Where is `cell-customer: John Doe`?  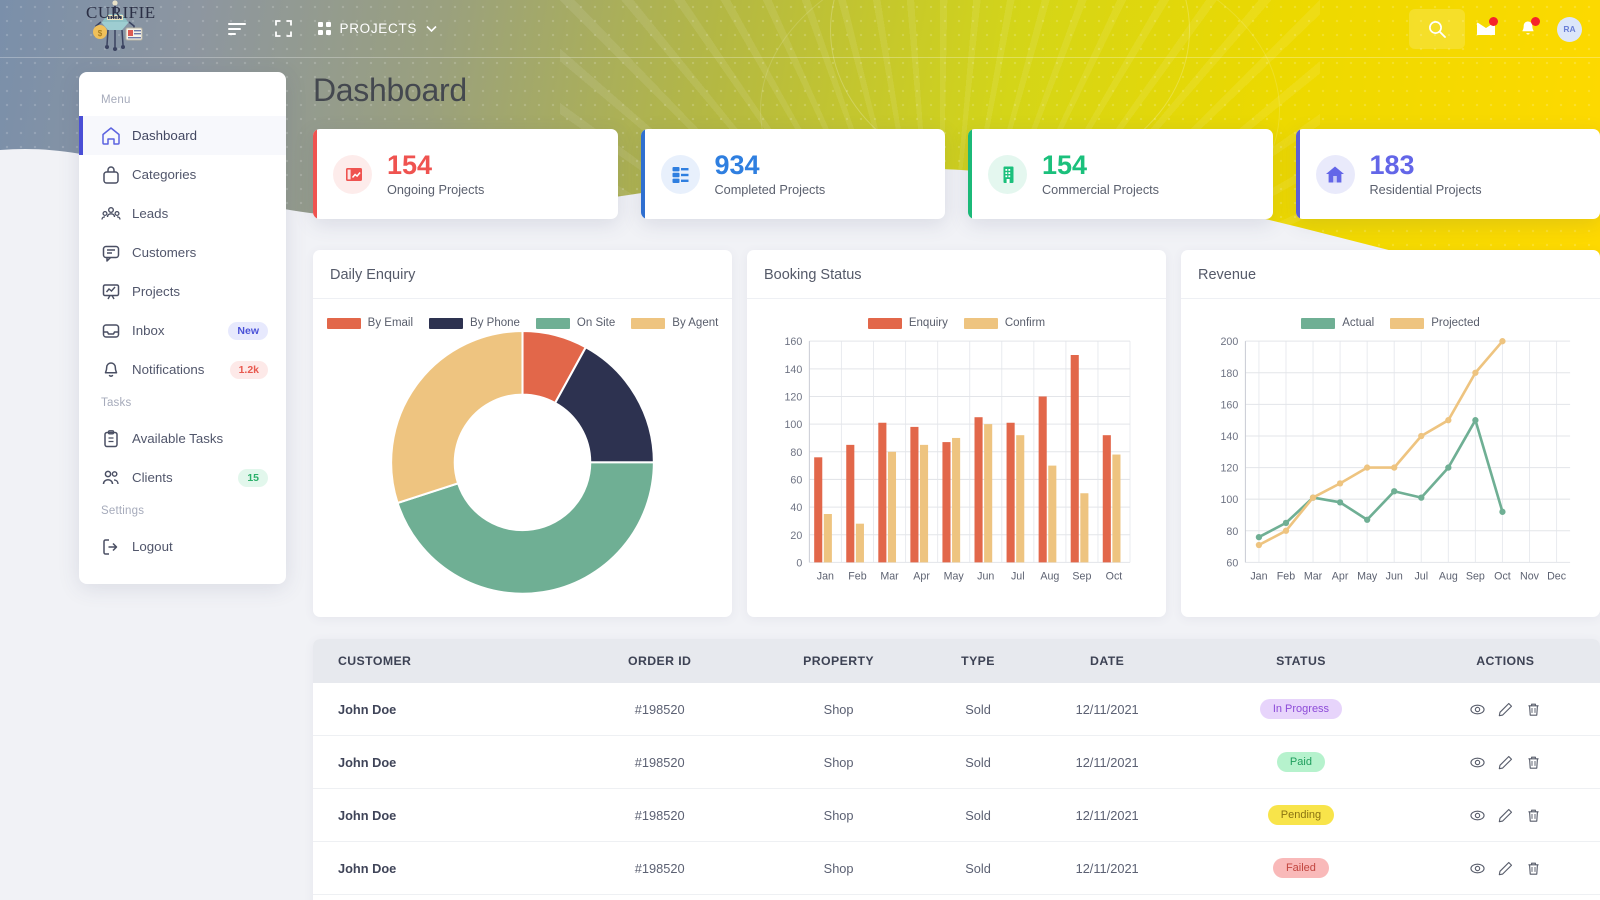 cell-customer: John Doe is located at coordinates (444, 815).